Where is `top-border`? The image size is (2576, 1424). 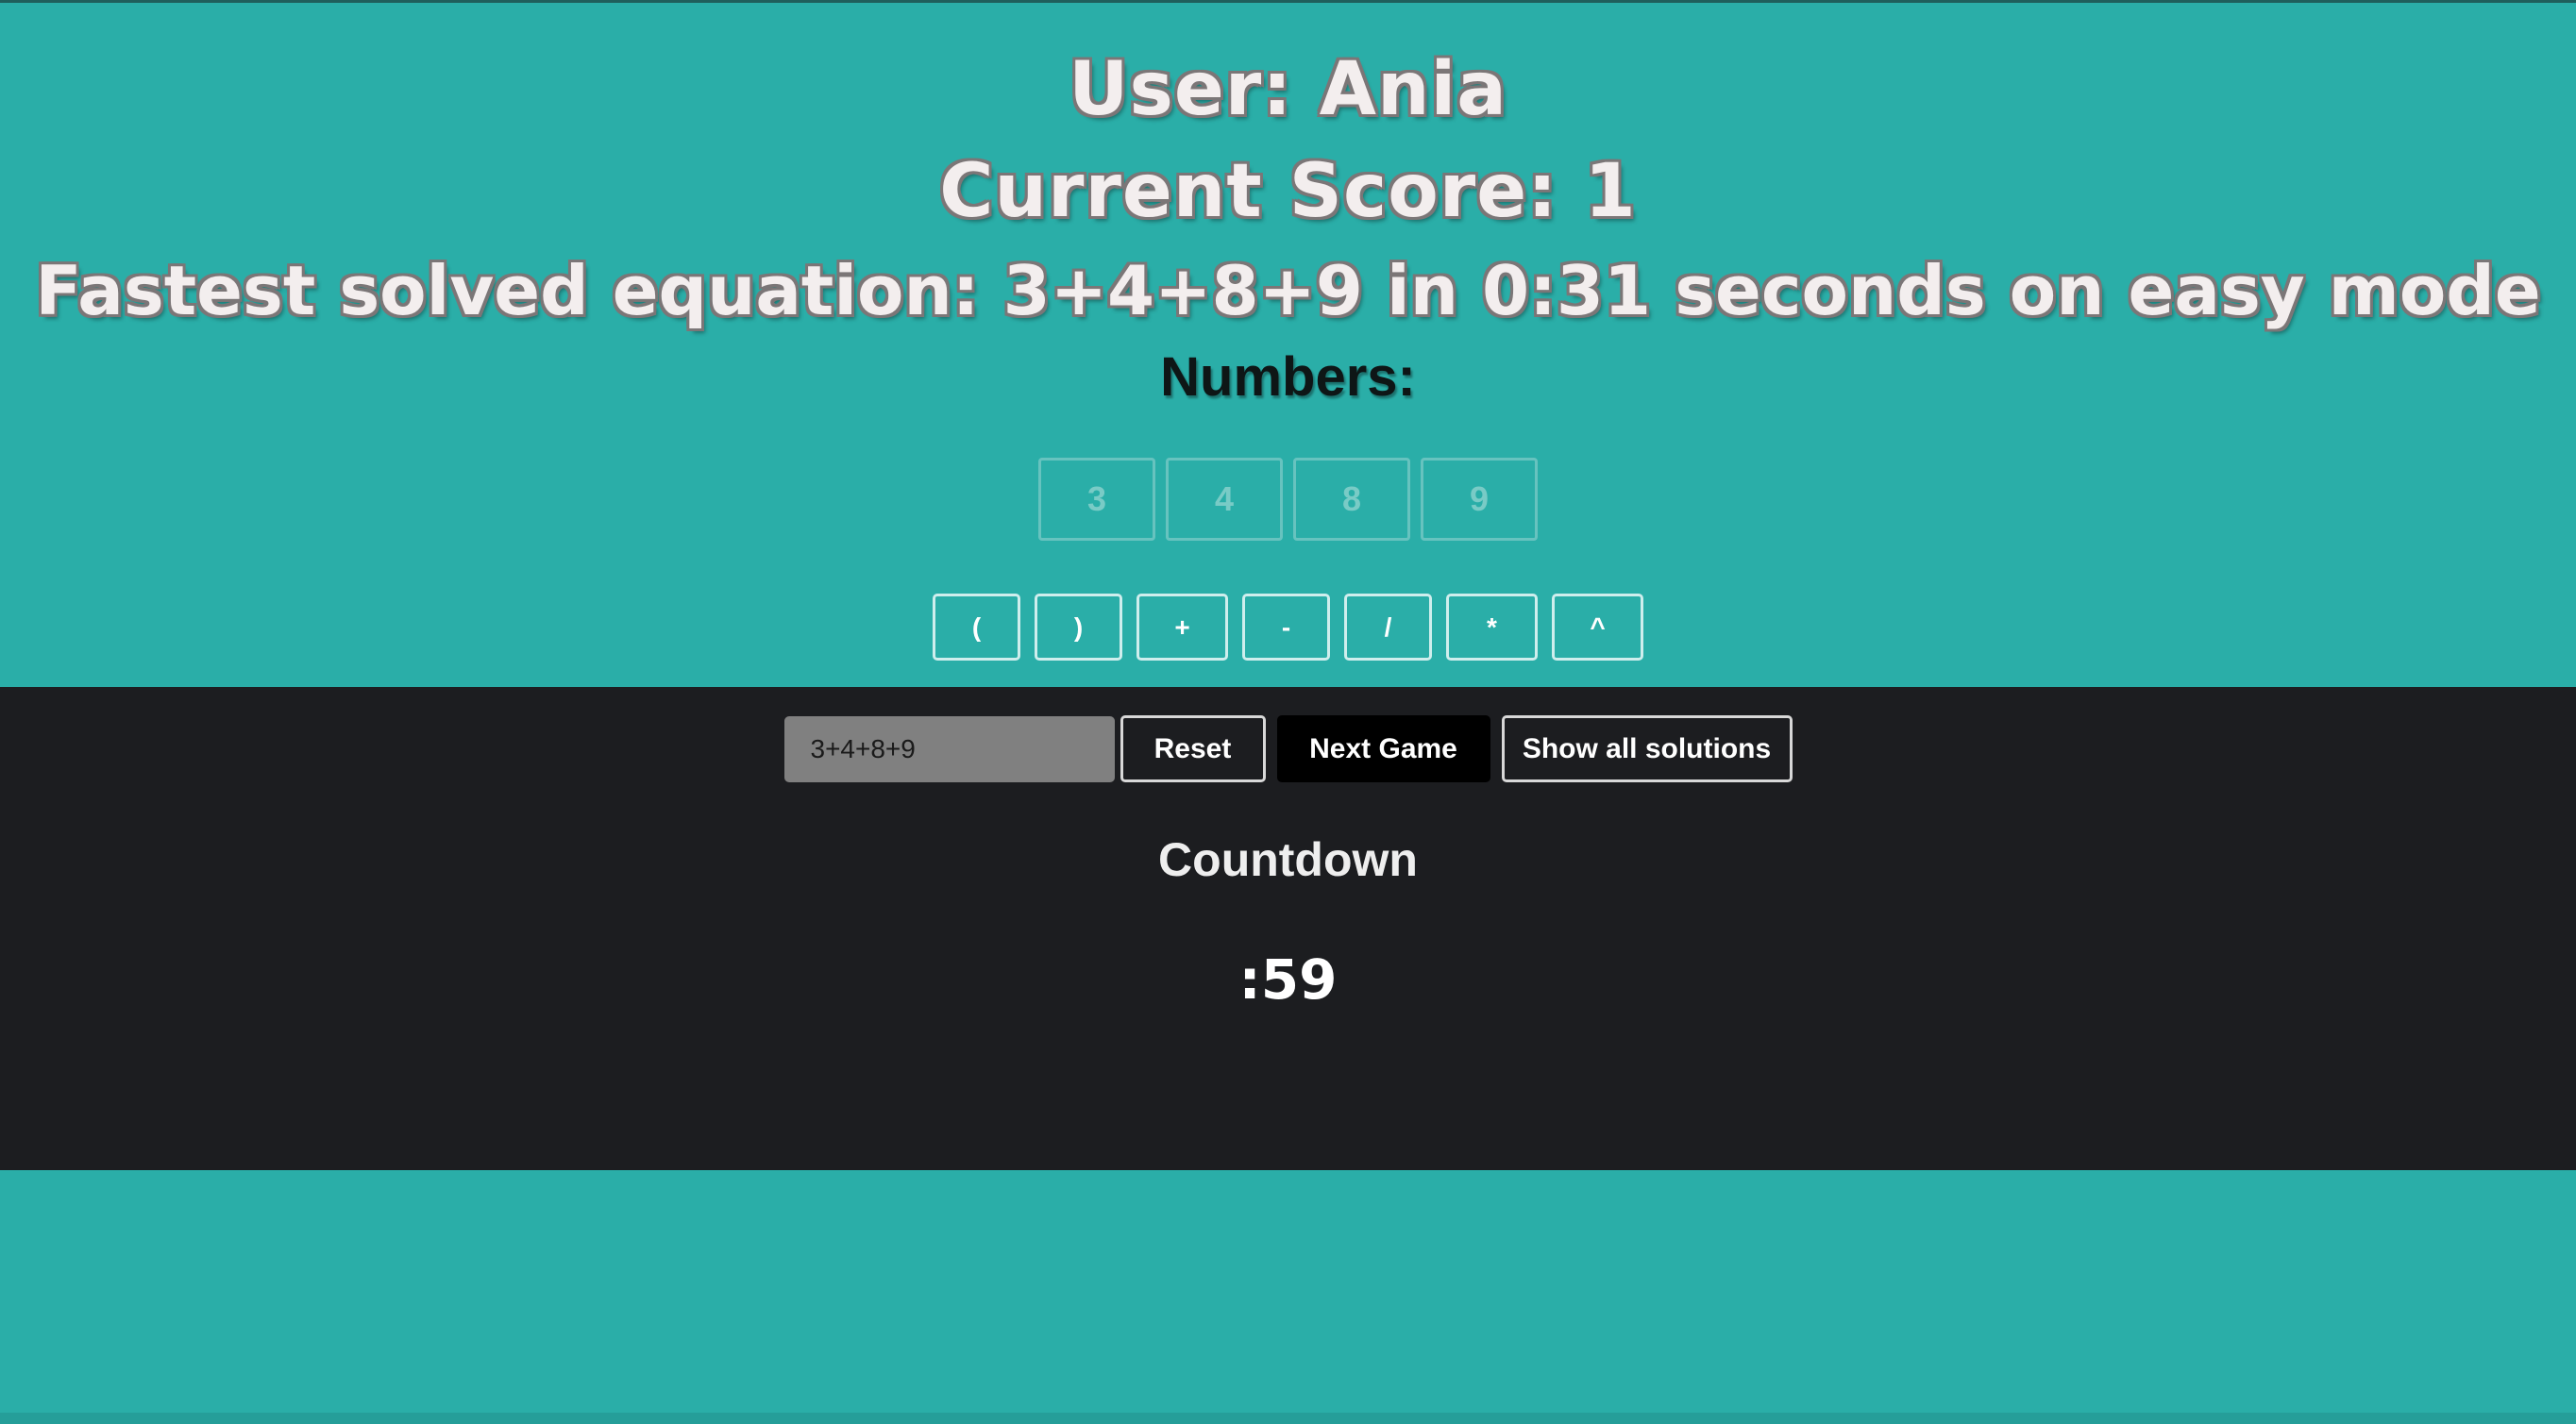
top-border is located at coordinates (1288, 1).